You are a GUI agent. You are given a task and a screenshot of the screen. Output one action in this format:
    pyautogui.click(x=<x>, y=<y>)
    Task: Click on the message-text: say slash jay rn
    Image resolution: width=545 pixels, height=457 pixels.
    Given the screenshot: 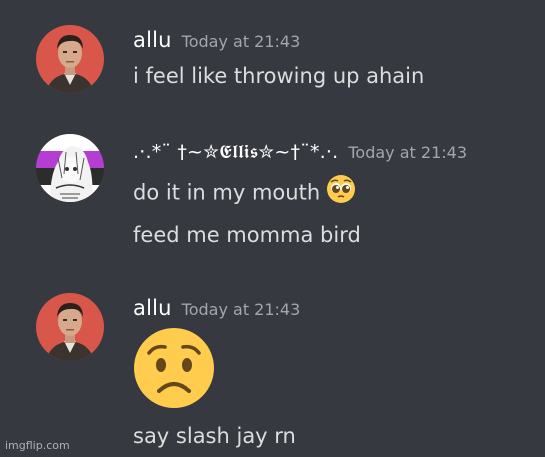 What is the action you would take?
    pyautogui.click(x=214, y=436)
    